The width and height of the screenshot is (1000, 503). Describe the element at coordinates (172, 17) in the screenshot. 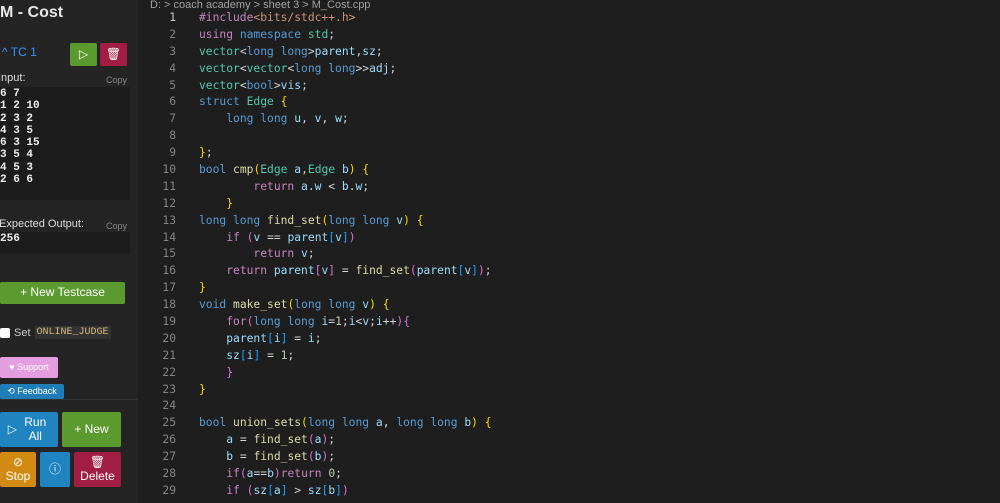

I see `line-number: 1` at that location.